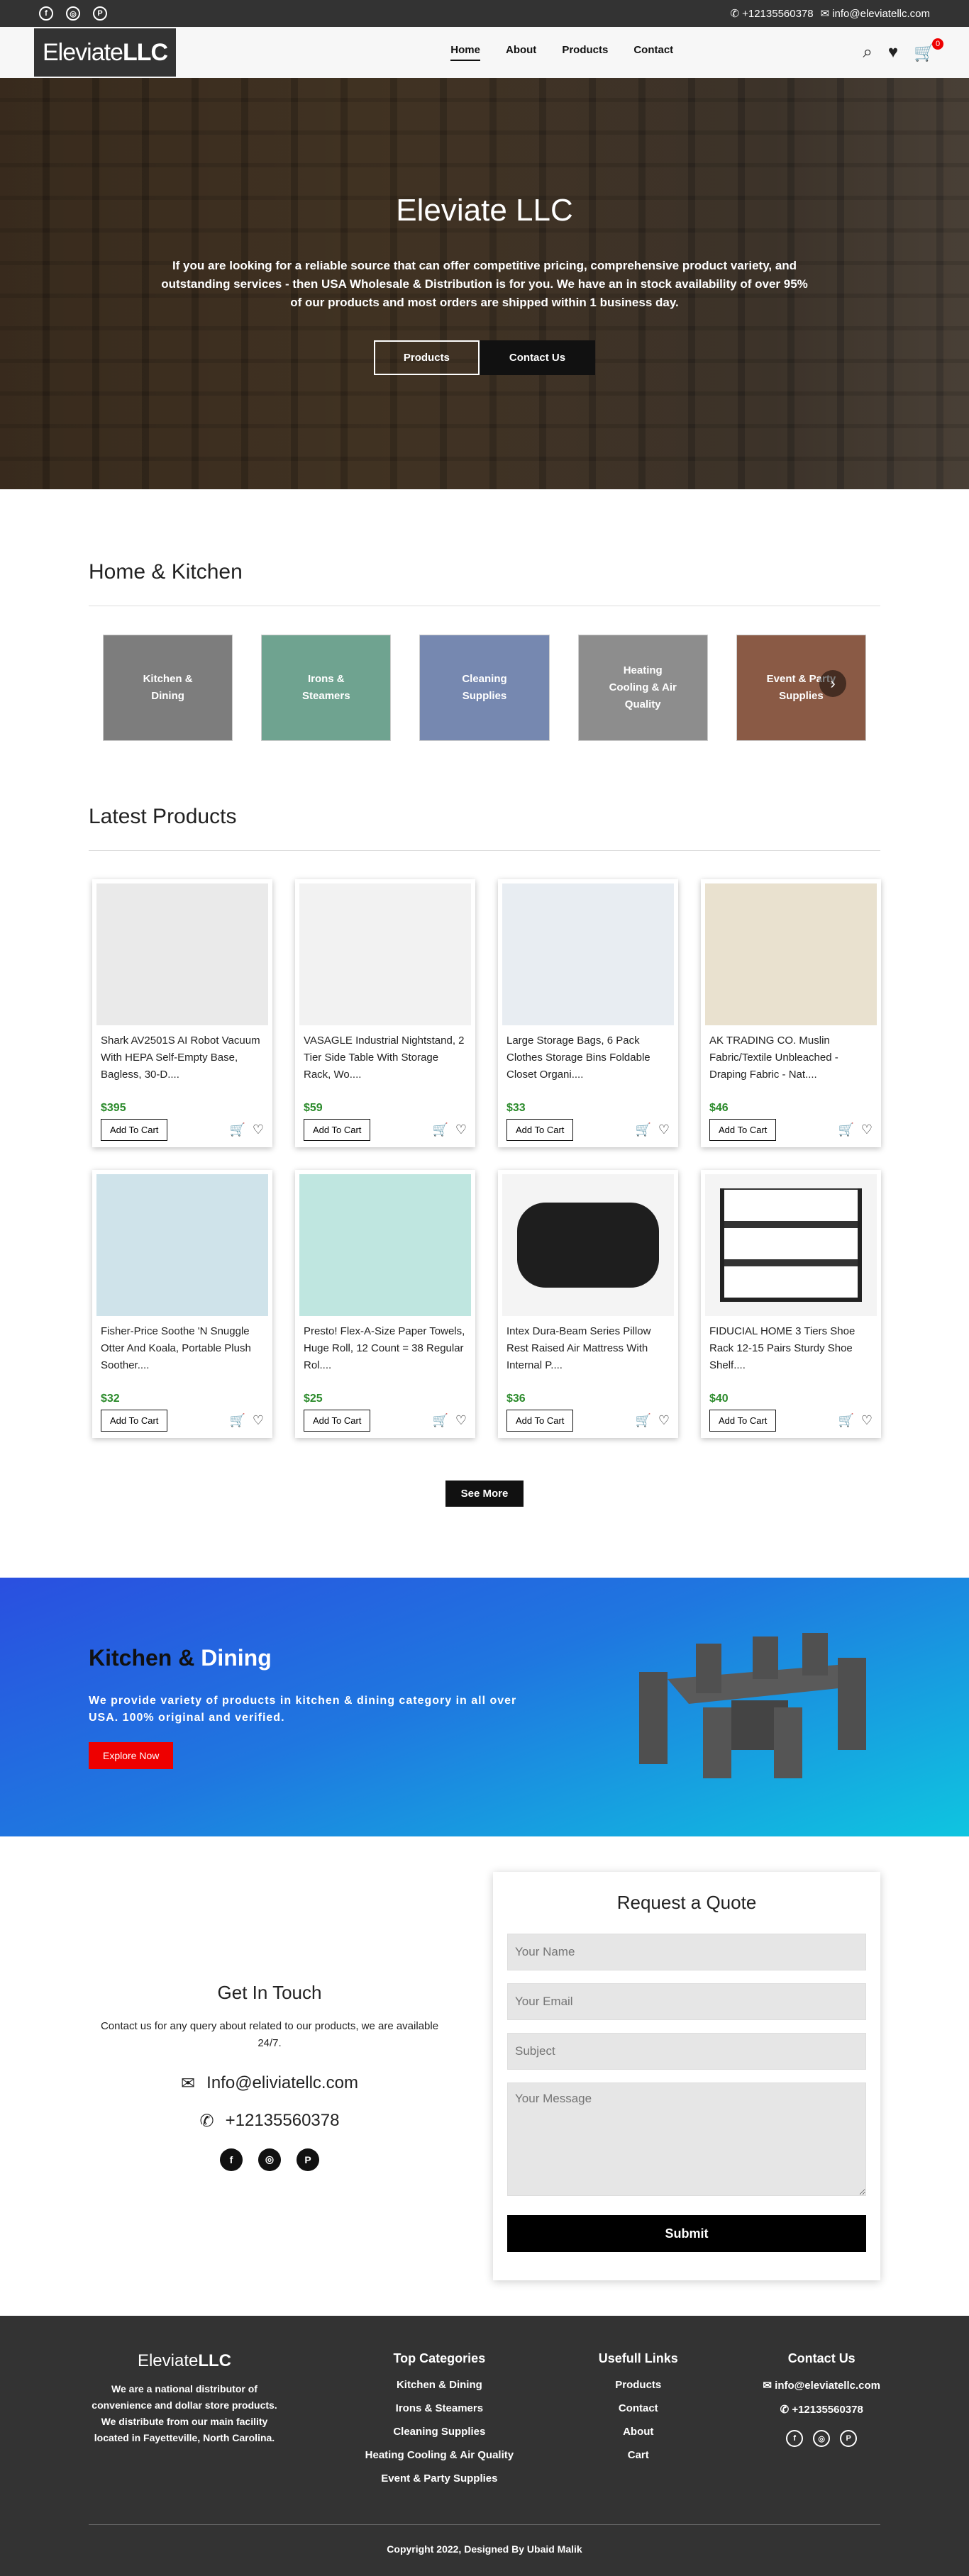 Image resolution: width=969 pixels, height=2576 pixels. Describe the element at coordinates (585, 52) in the screenshot. I see `nav-products: Products` at that location.